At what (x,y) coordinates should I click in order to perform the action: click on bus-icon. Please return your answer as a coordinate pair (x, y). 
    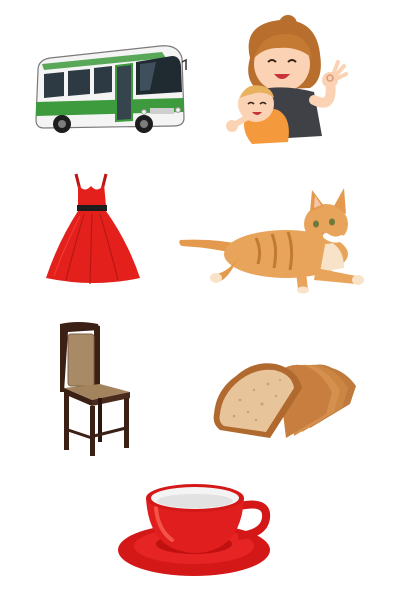
    Looking at the image, I should click on (111, 89).